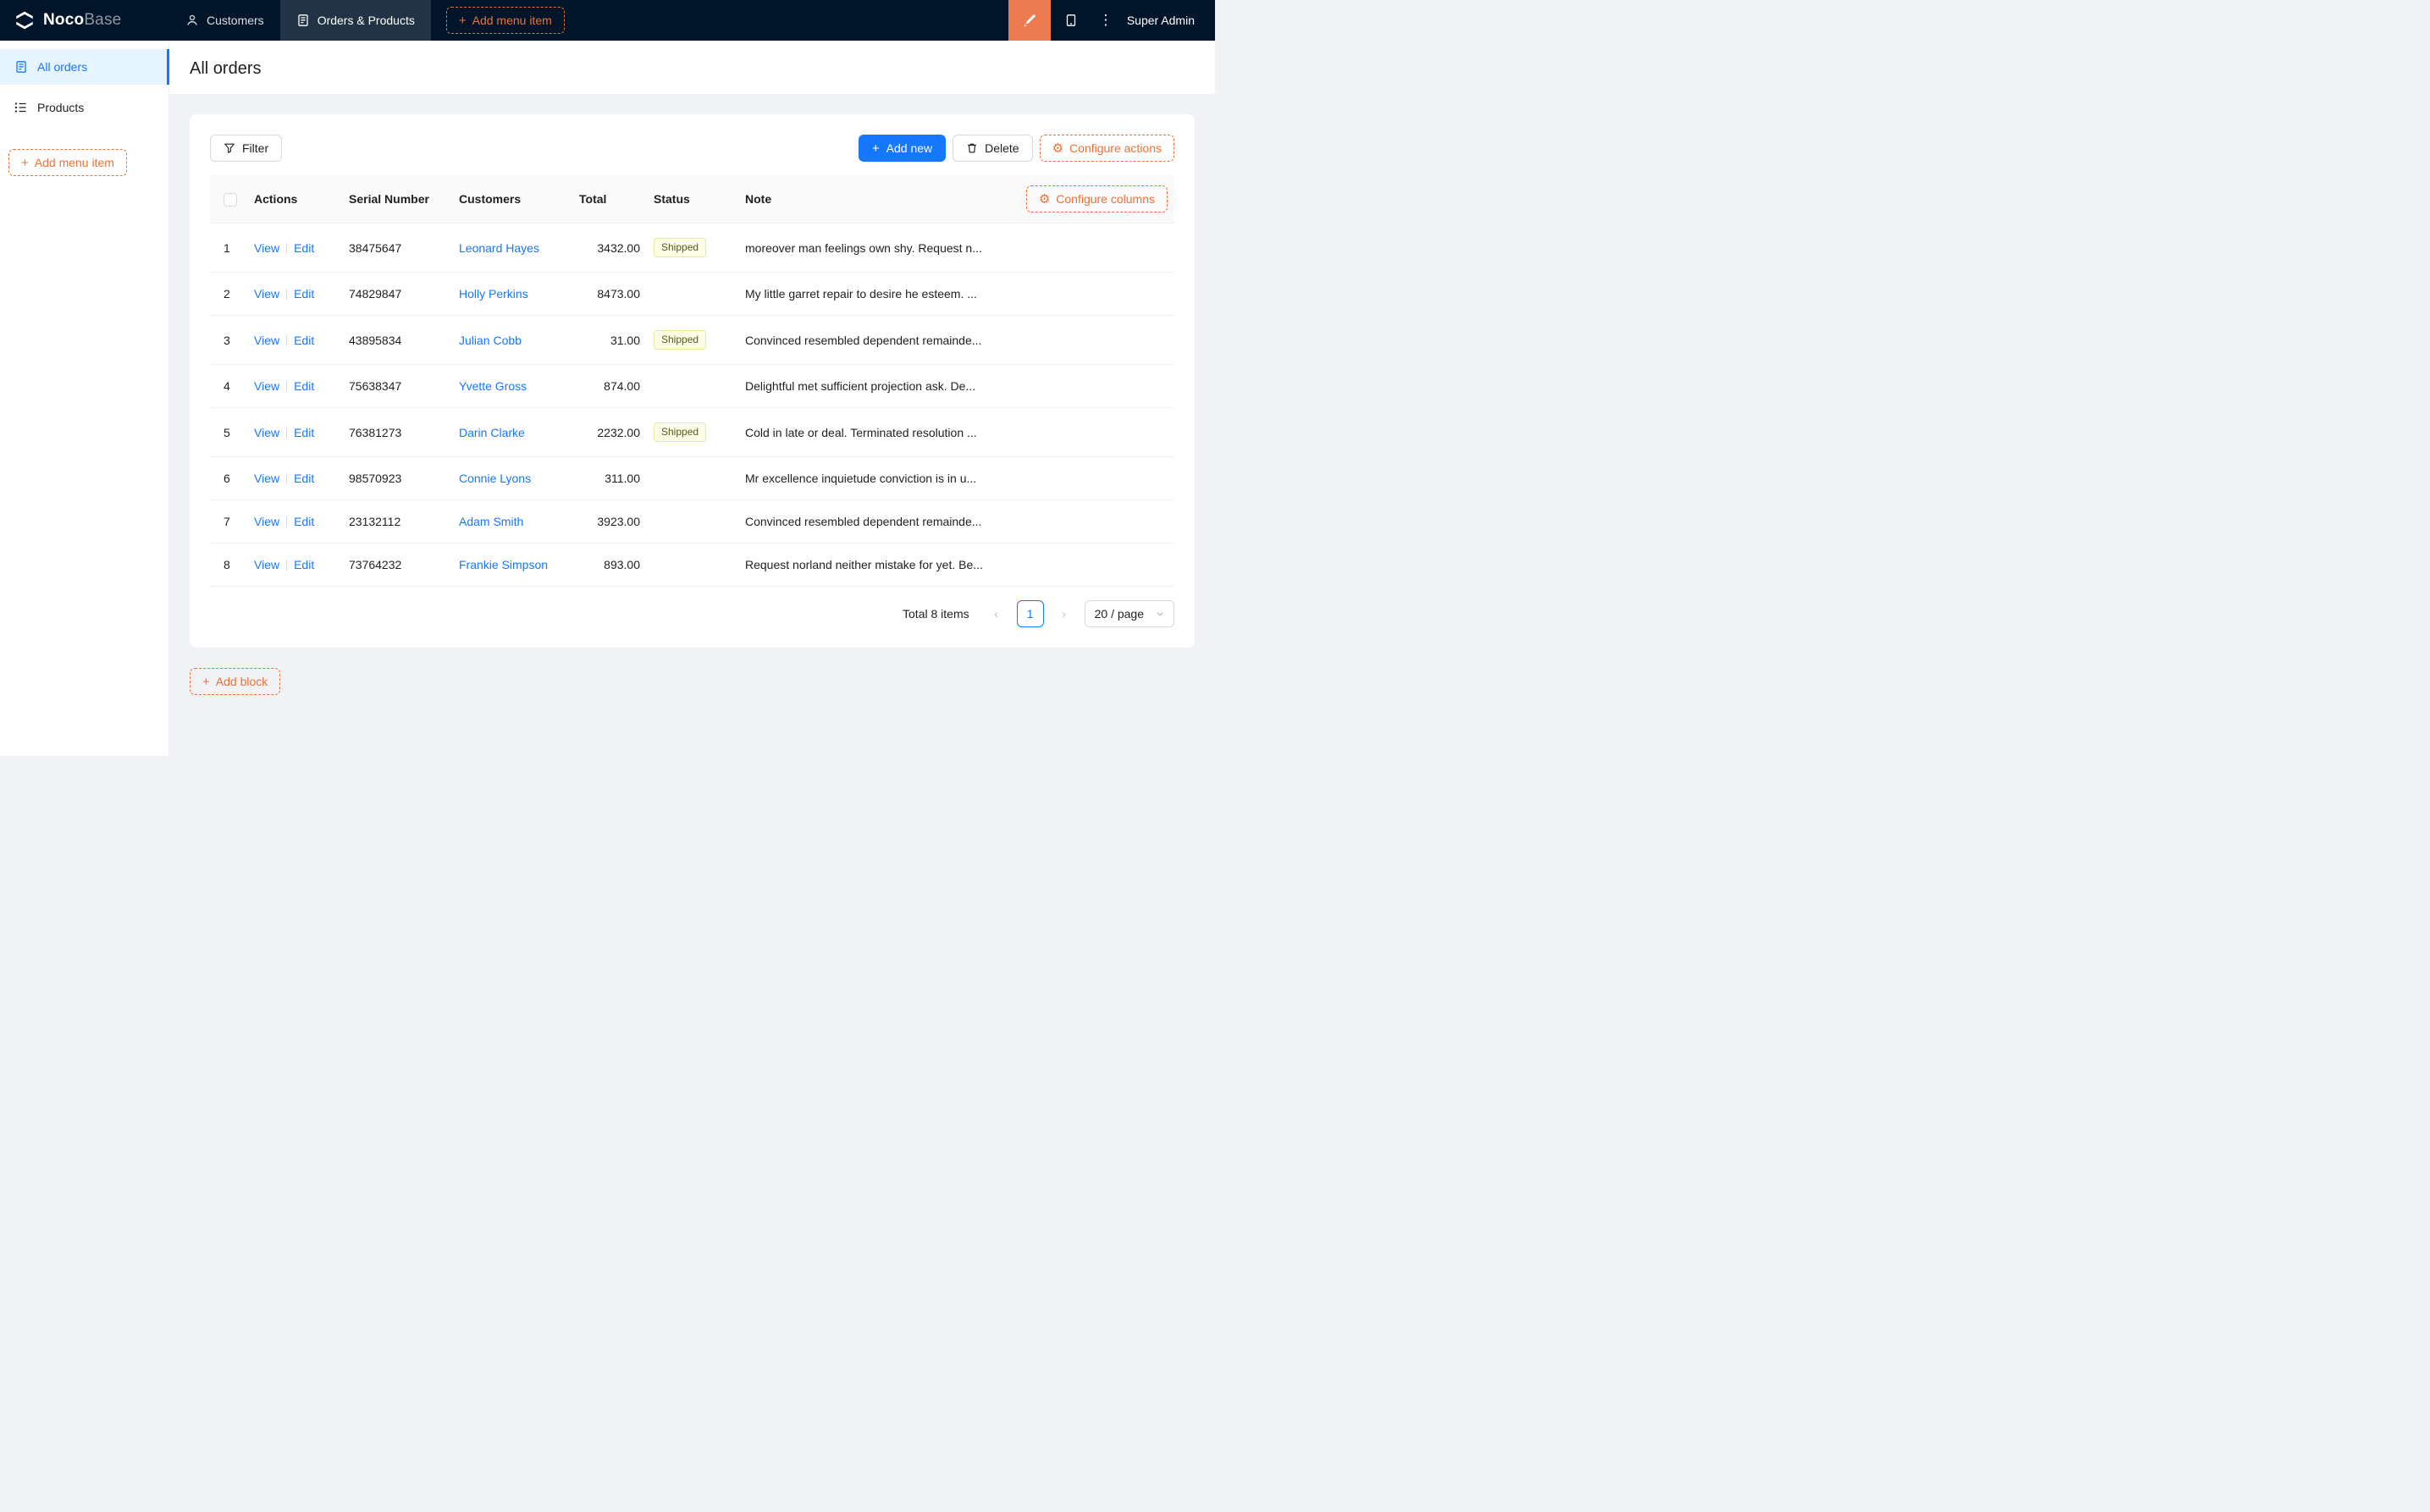  What do you see at coordinates (227, 294) in the screenshot?
I see `row-index: 2` at bounding box center [227, 294].